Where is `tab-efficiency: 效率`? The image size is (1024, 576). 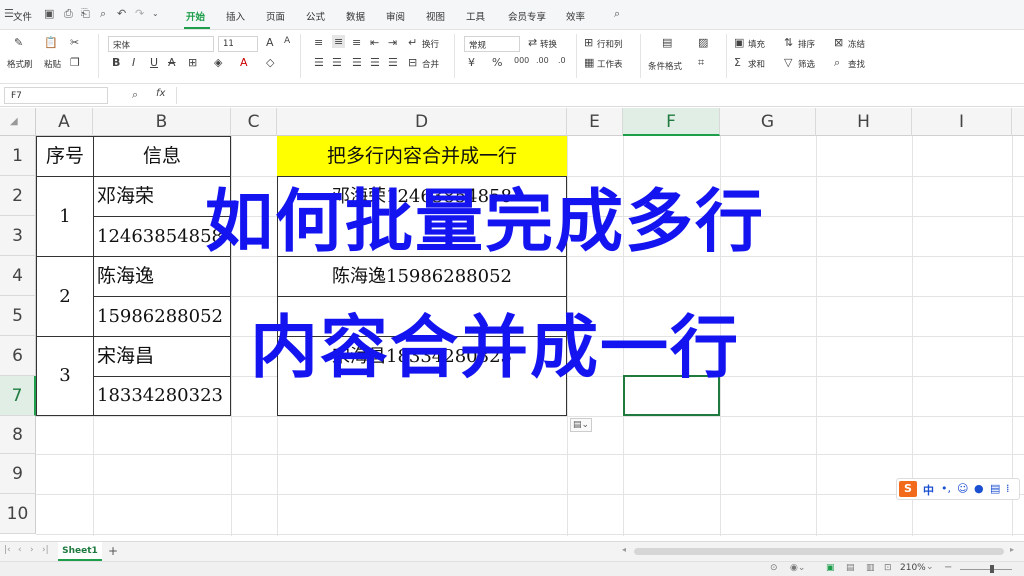
tab-efficiency: 效率 is located at coordinates (575, 16).